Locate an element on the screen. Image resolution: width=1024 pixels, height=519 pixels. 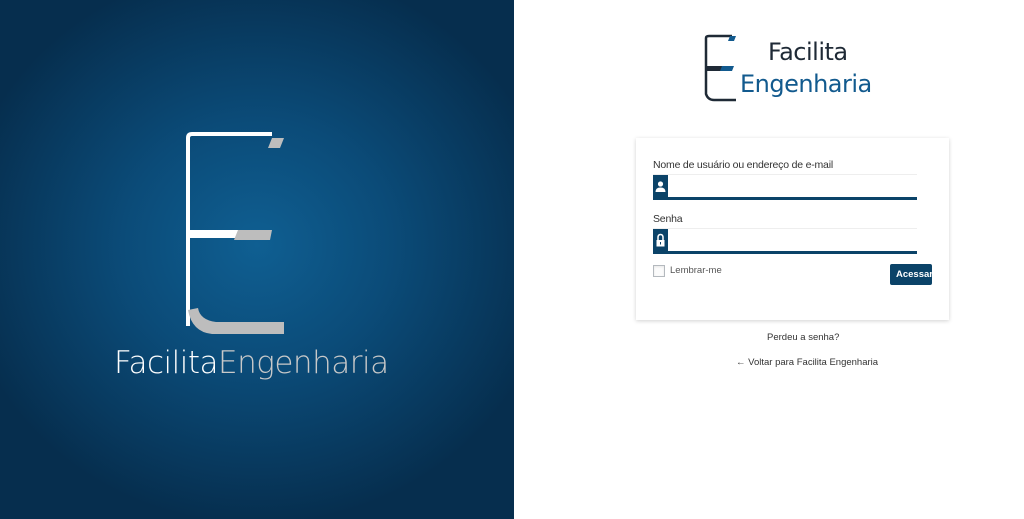
username-input is located at coordinates (796, 186).